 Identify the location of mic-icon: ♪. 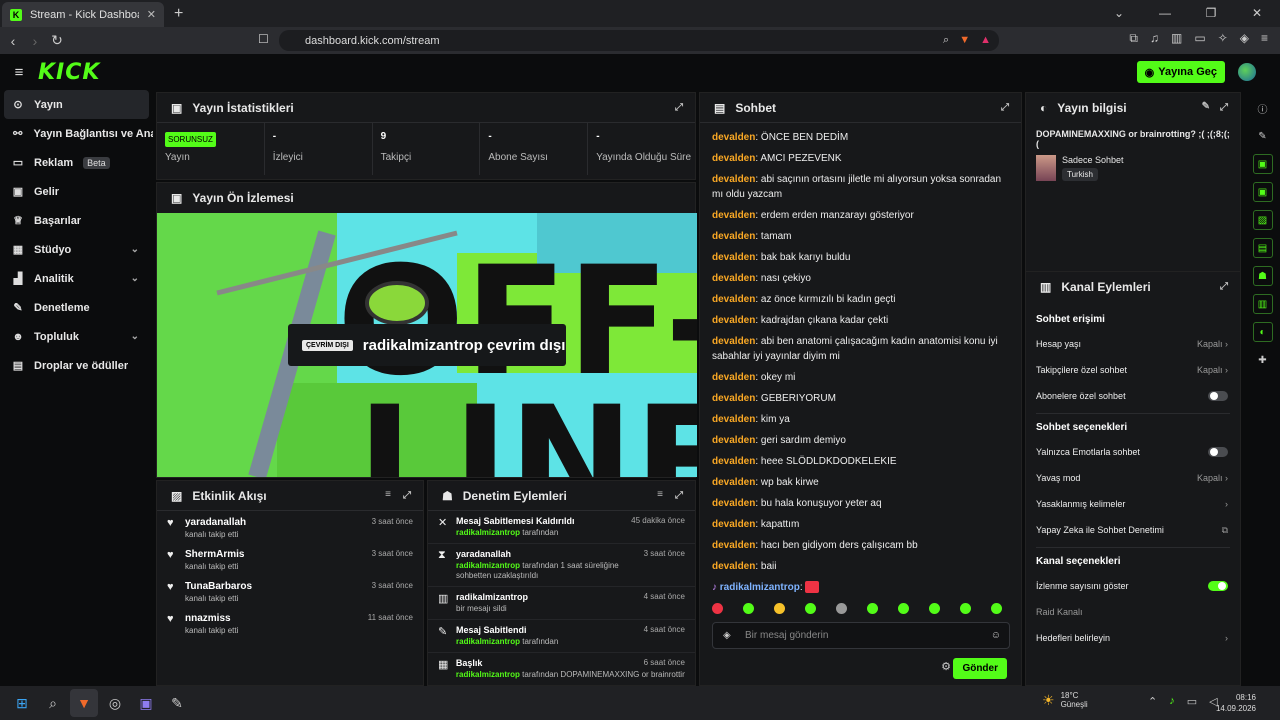
(1172, 701).